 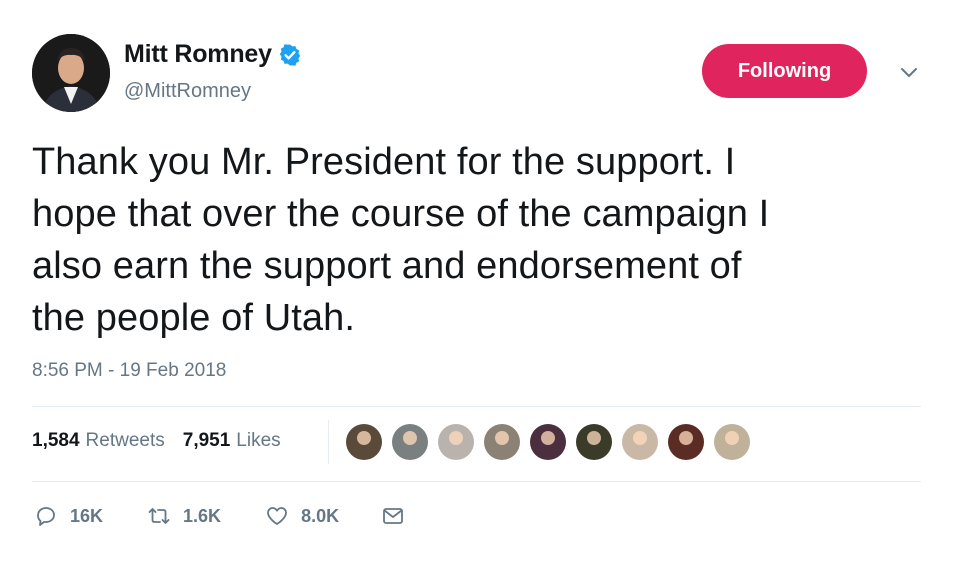 I want to click on direct-message-button, so click(x=393, y=516).